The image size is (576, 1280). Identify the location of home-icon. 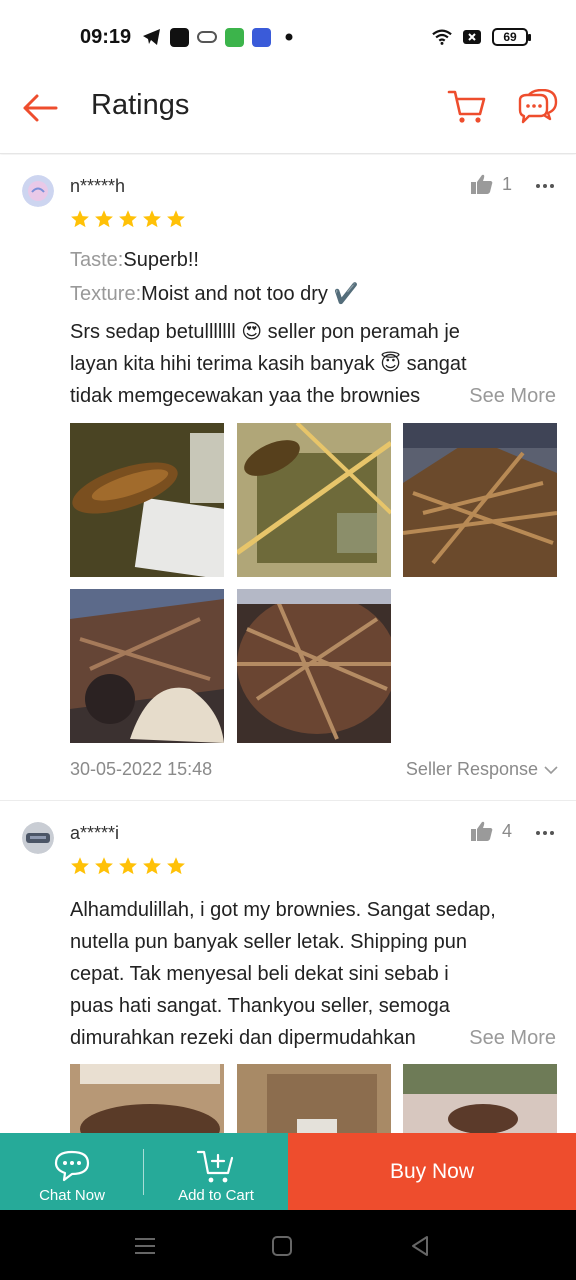
(282, 1246).